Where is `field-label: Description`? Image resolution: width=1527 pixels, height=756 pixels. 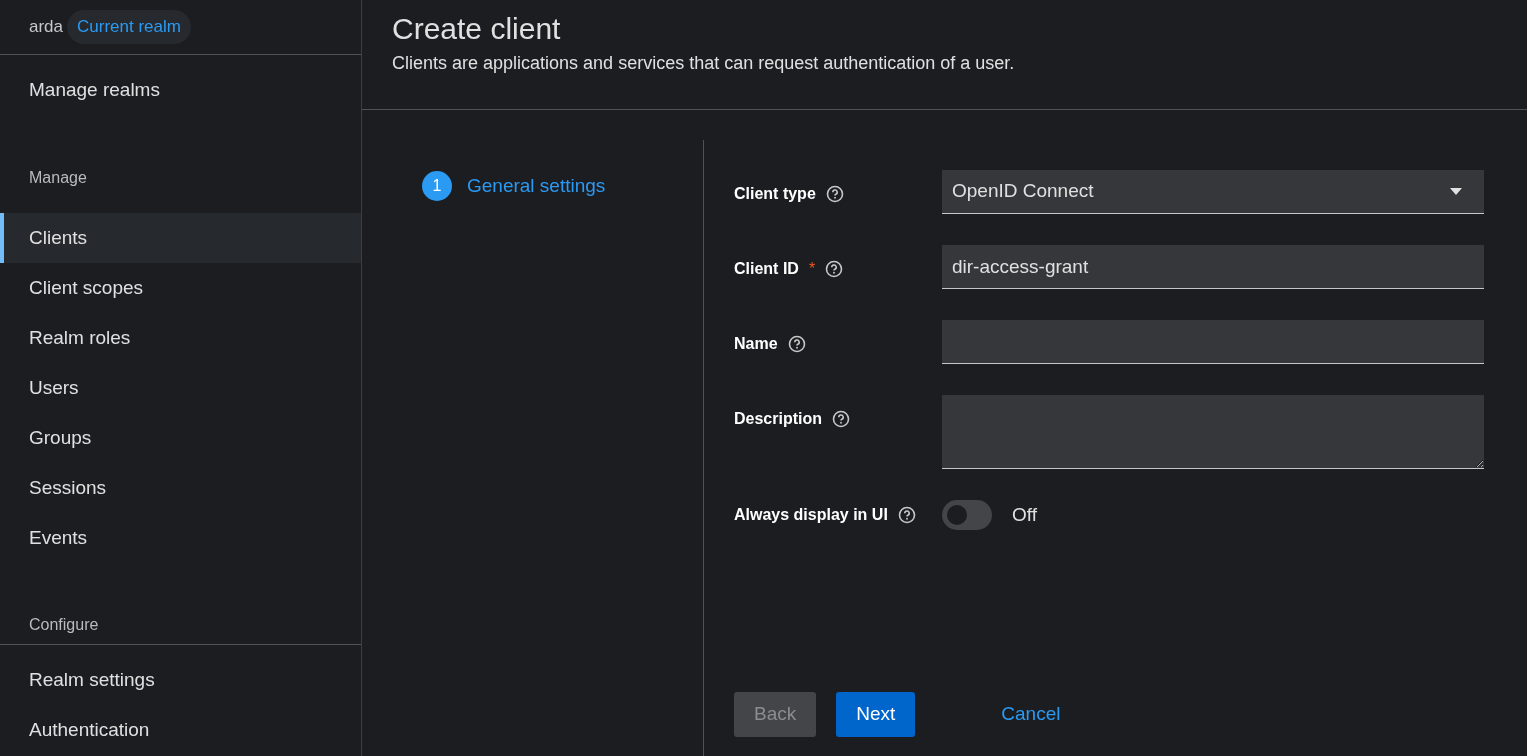 field-label: Description is located at coordinates (778, 419).